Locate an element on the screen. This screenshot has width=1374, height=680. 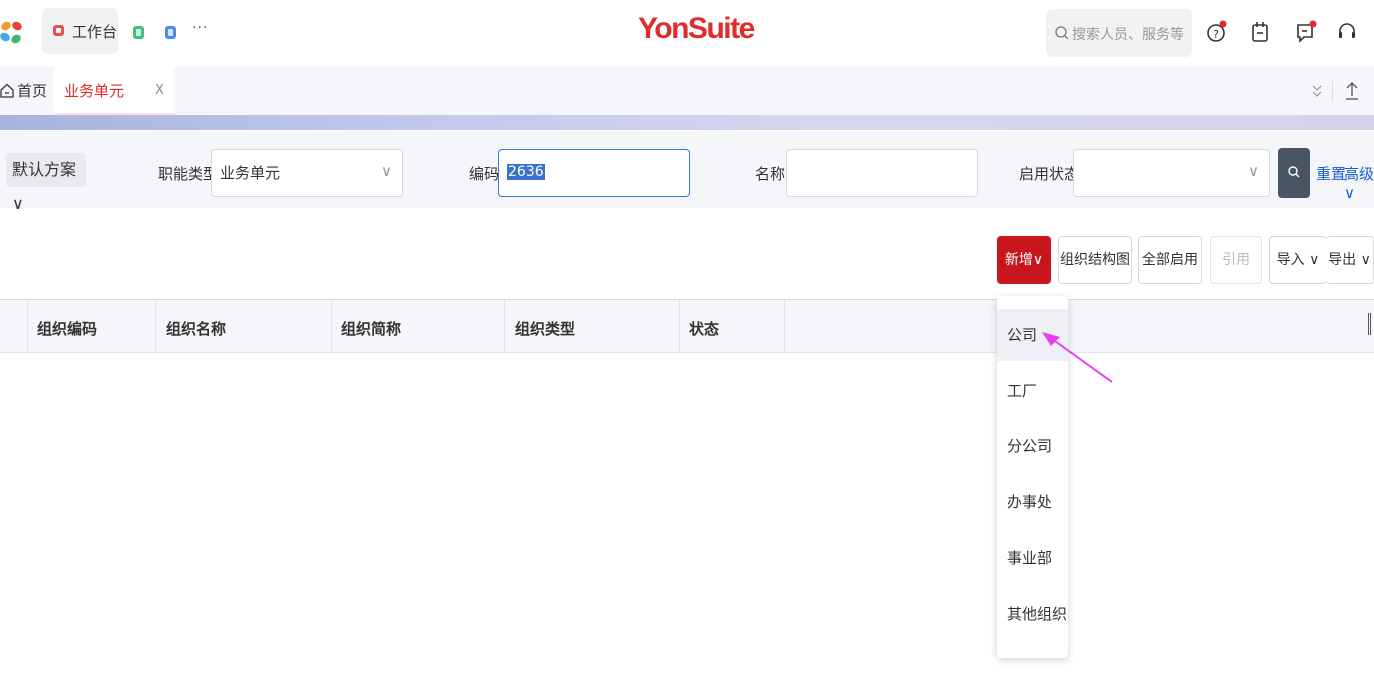
new-button: 新增∨ is located at coordinates (1024, 260).